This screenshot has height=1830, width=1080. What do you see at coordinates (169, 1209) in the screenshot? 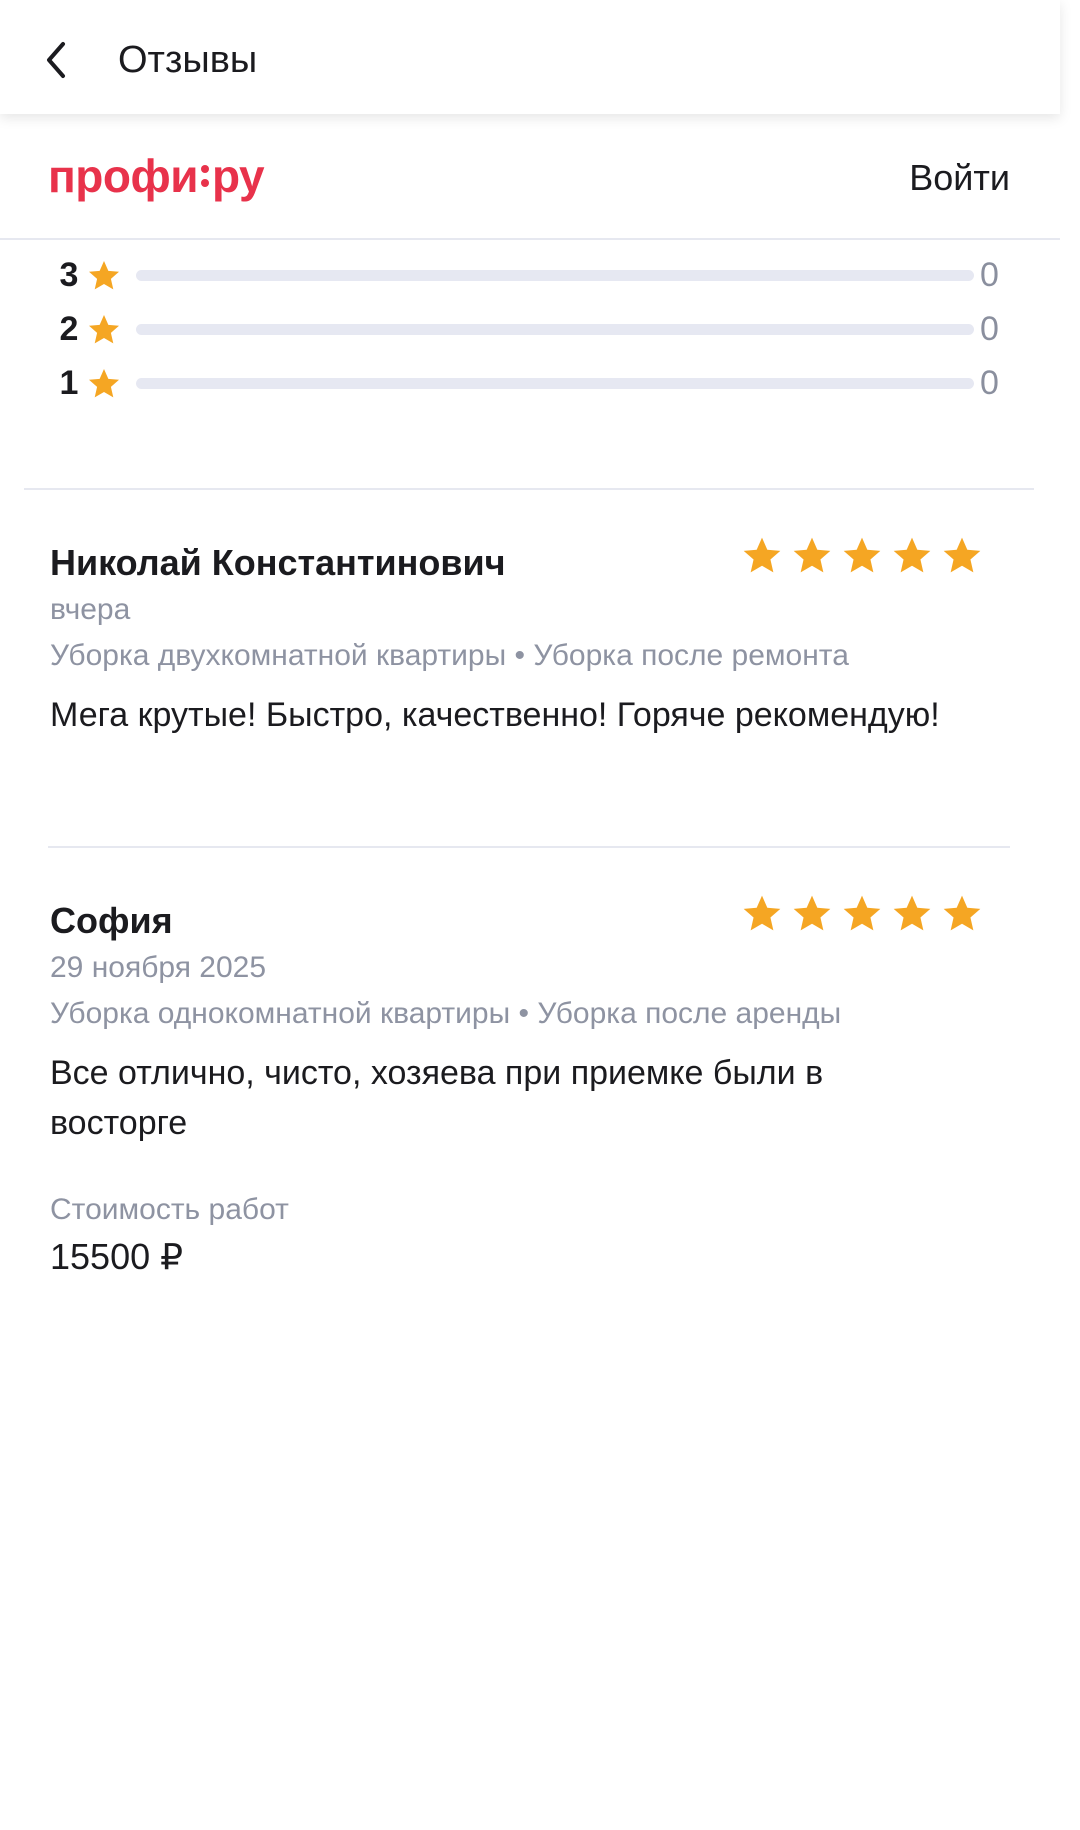
I see `work-cost-label: Стоимость работ` at bounding box center [169, 1209].